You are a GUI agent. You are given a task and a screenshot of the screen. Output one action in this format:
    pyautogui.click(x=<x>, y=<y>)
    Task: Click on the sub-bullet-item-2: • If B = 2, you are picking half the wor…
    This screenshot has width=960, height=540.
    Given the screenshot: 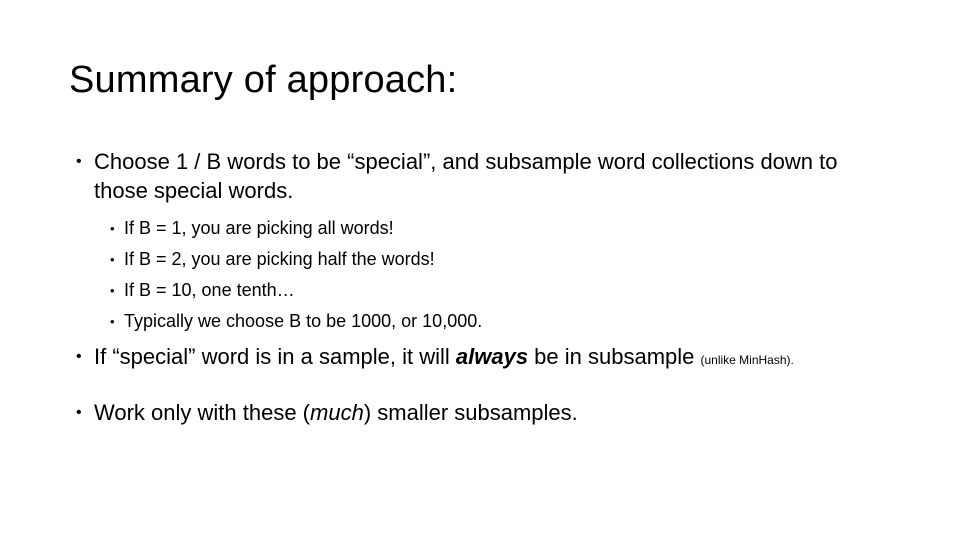 What is the action you would take?
    pyautogui.click(x=420, y=259)
    